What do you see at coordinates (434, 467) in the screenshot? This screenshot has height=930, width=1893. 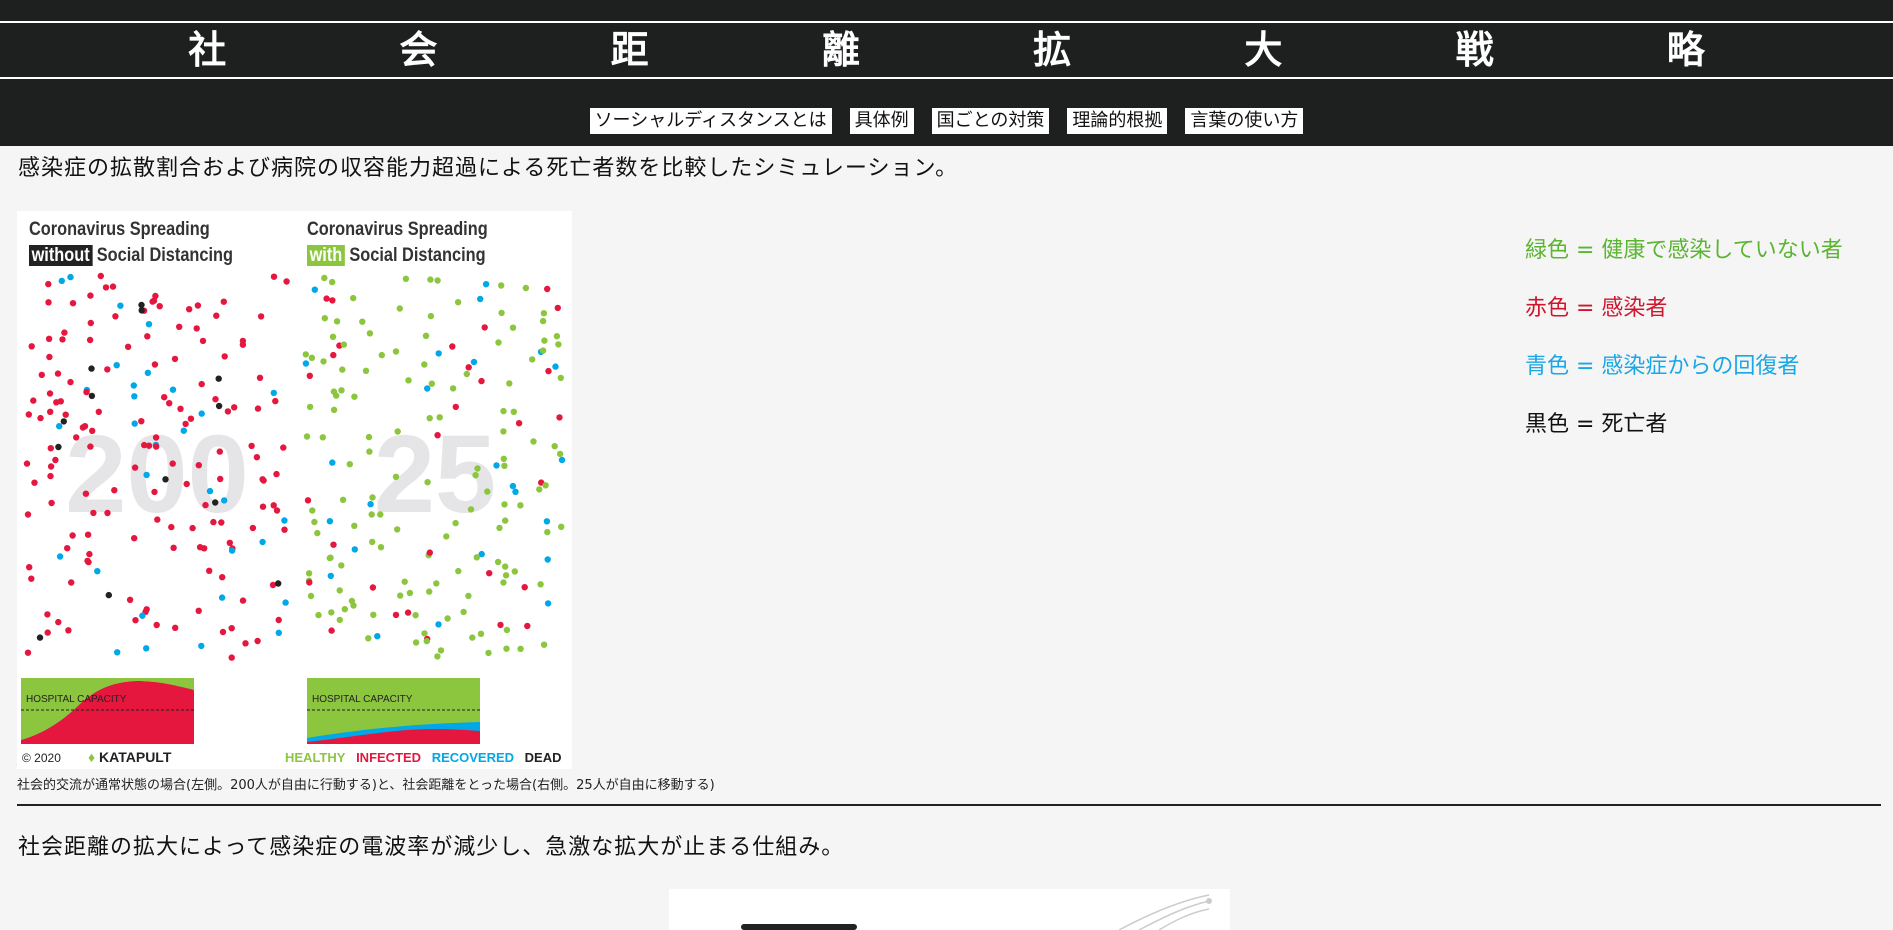 I see `dots-right` at bounding box center [434, 467].